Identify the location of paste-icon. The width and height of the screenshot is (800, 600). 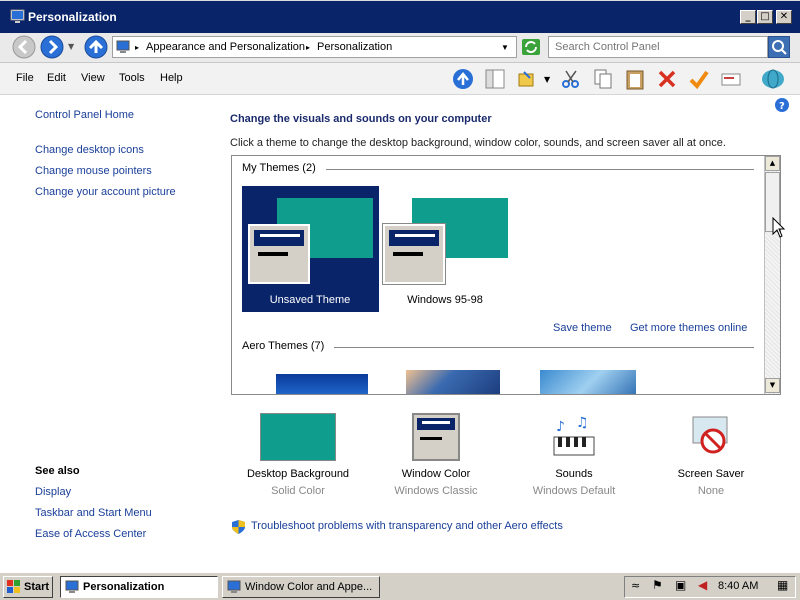
(635, 79).